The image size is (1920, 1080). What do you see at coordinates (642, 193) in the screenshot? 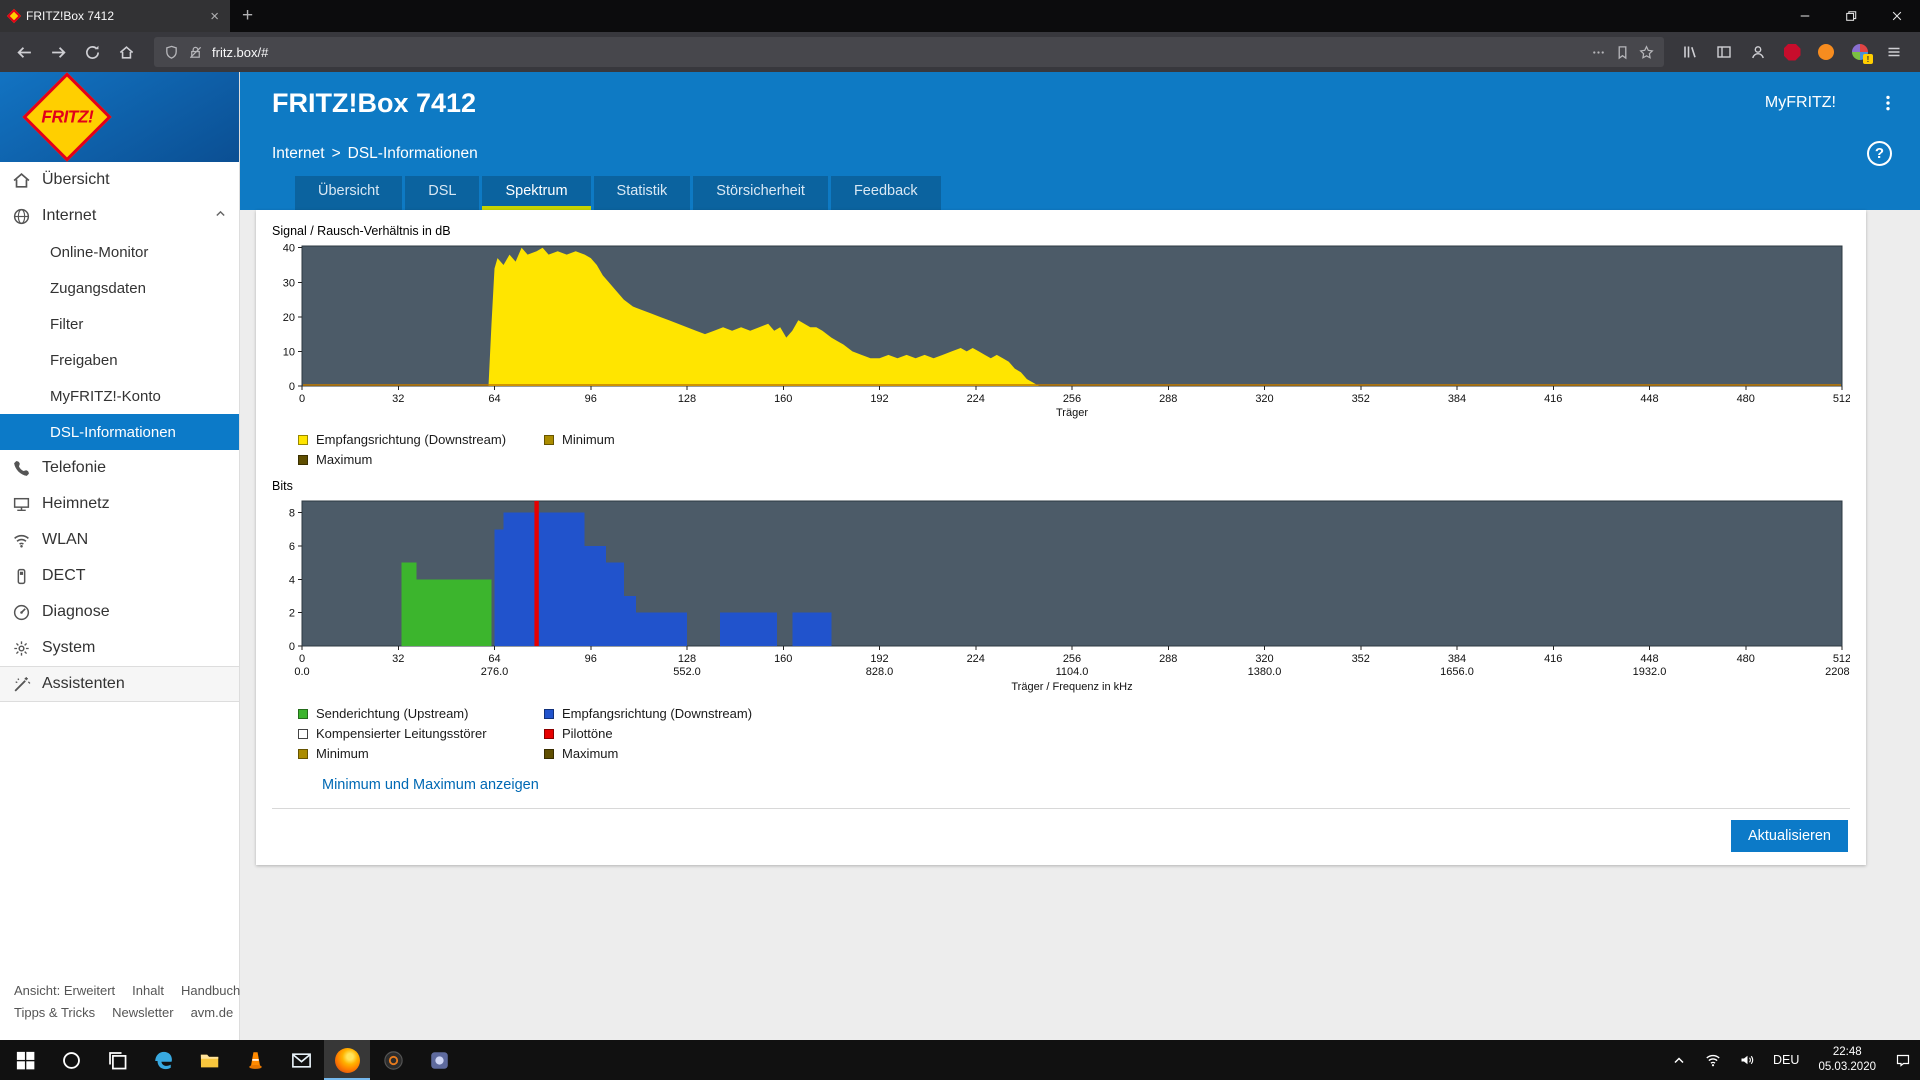
I see `tab-statistik: Statistik` at bounding box center [642, 193].